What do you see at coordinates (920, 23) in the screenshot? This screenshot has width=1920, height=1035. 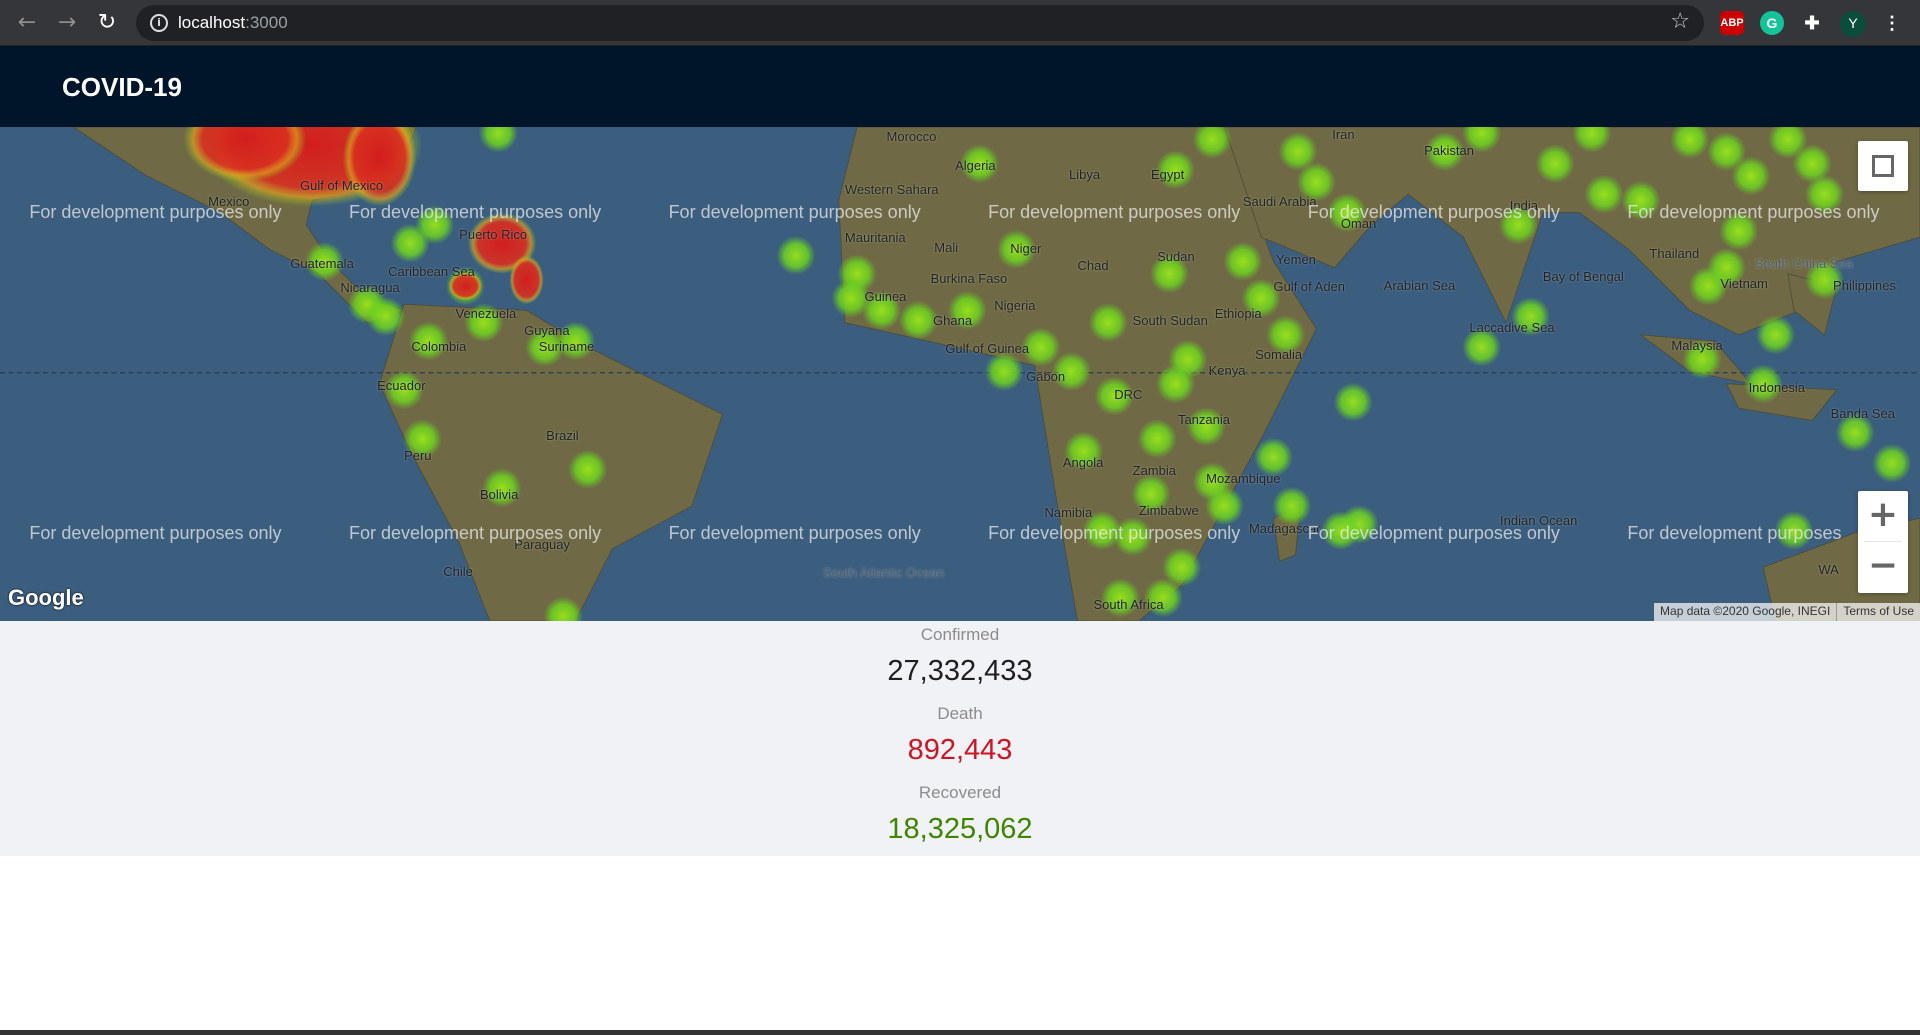 I see `address-bar: i localhost:3000 ☆` at bounding box center [920, 23].